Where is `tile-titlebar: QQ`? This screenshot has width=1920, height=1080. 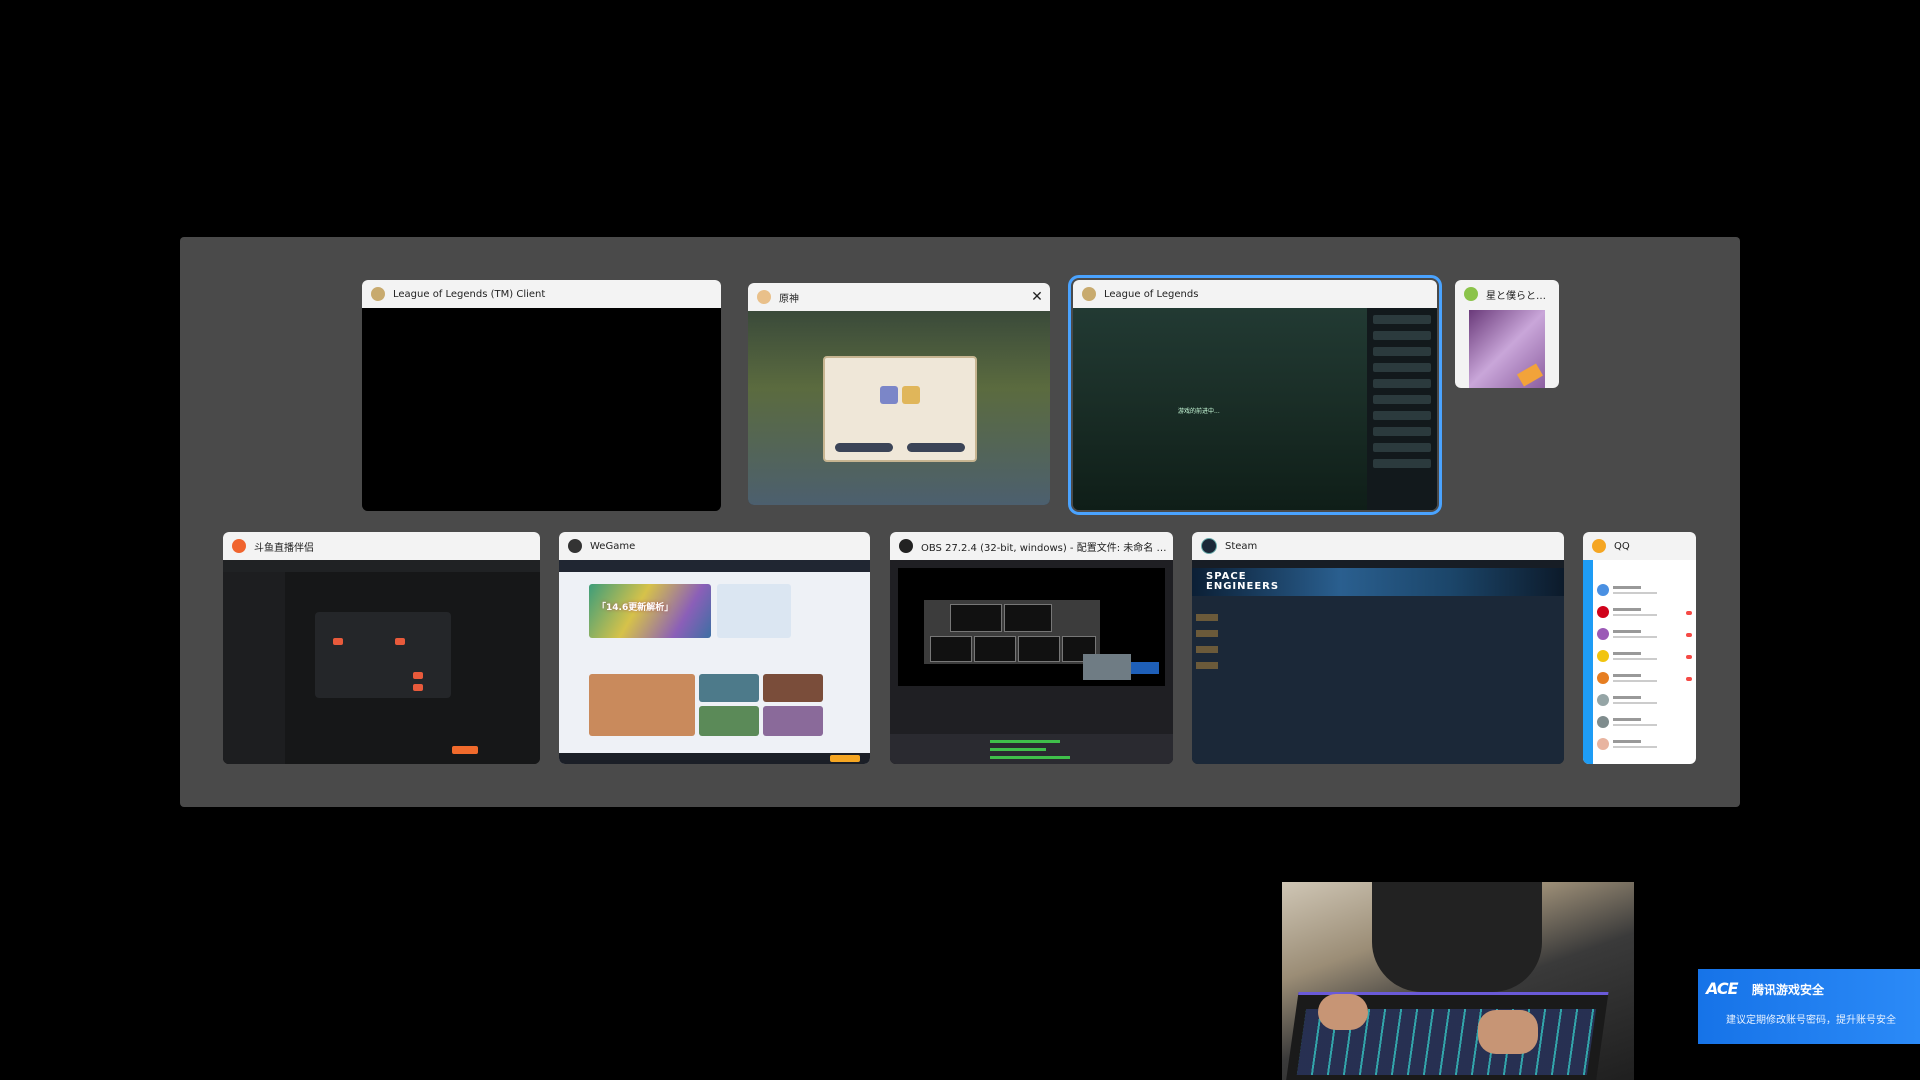
tile-titlebar: QQ is located at coordinates (1639, 546).